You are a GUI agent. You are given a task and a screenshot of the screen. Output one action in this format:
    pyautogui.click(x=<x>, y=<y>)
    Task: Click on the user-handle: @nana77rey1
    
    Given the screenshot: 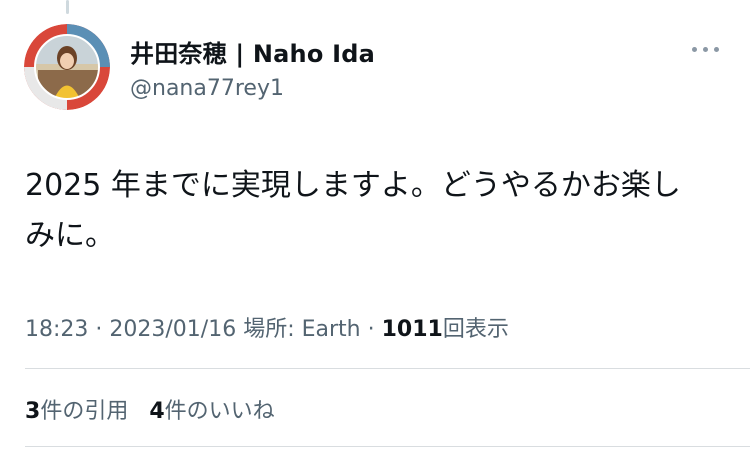 What is the action you would take?
    pyautogui.click(x=207, y=88)
    